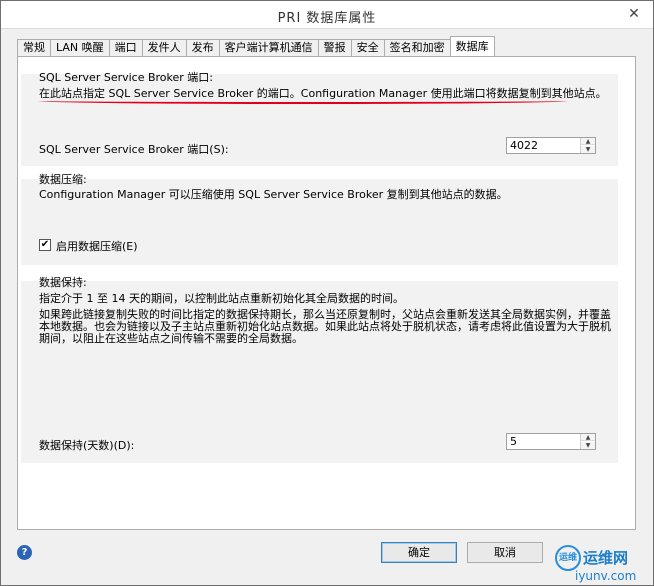  Describe the element at coordinates (303, 101) in the screenshot. I see `annotation-underline` at that location.